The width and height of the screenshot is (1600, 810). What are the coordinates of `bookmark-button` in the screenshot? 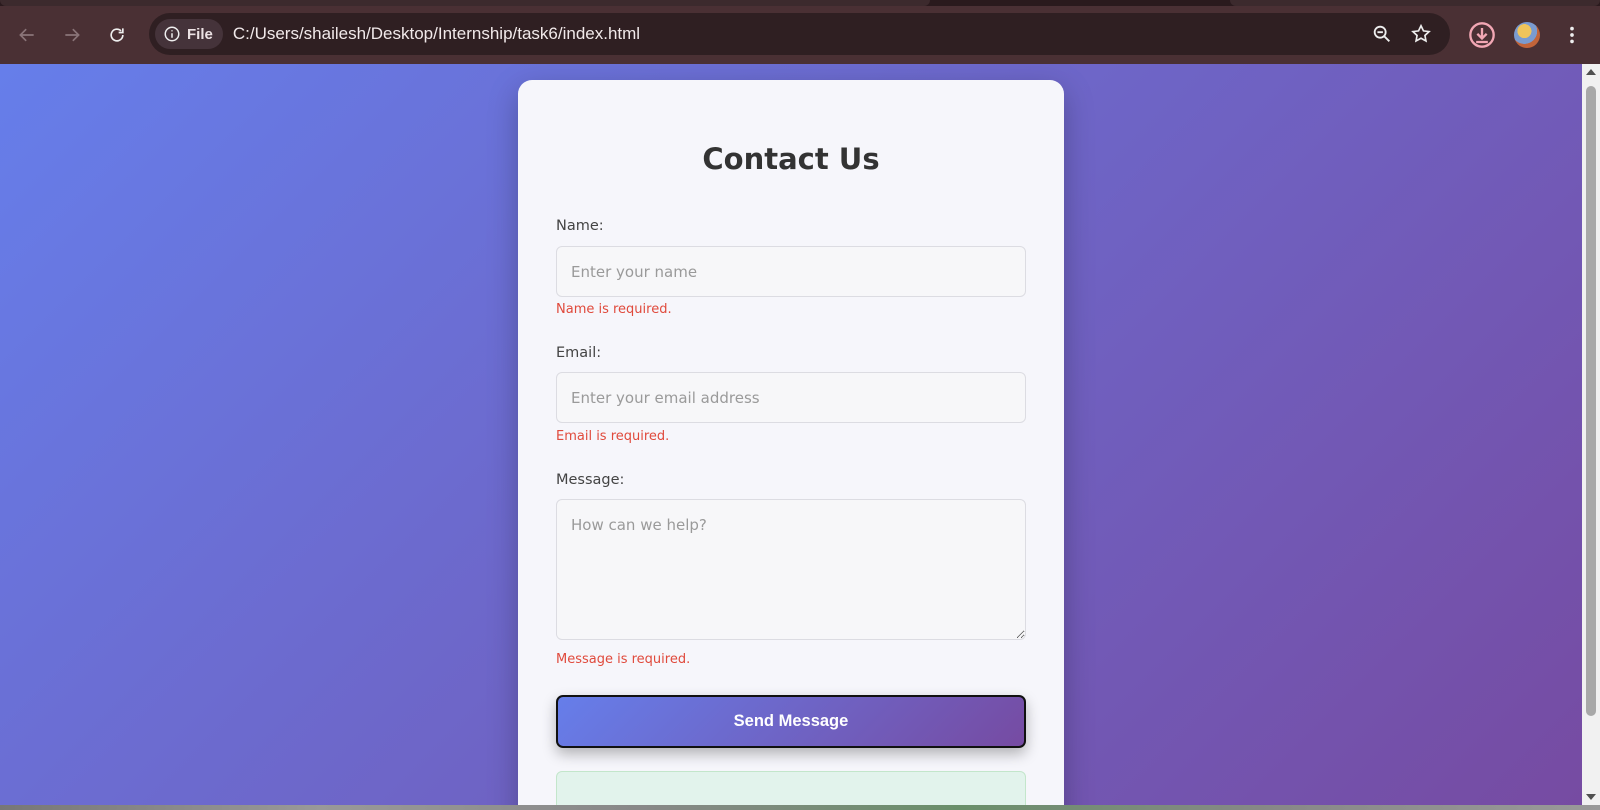 It's located at (1421, 34).